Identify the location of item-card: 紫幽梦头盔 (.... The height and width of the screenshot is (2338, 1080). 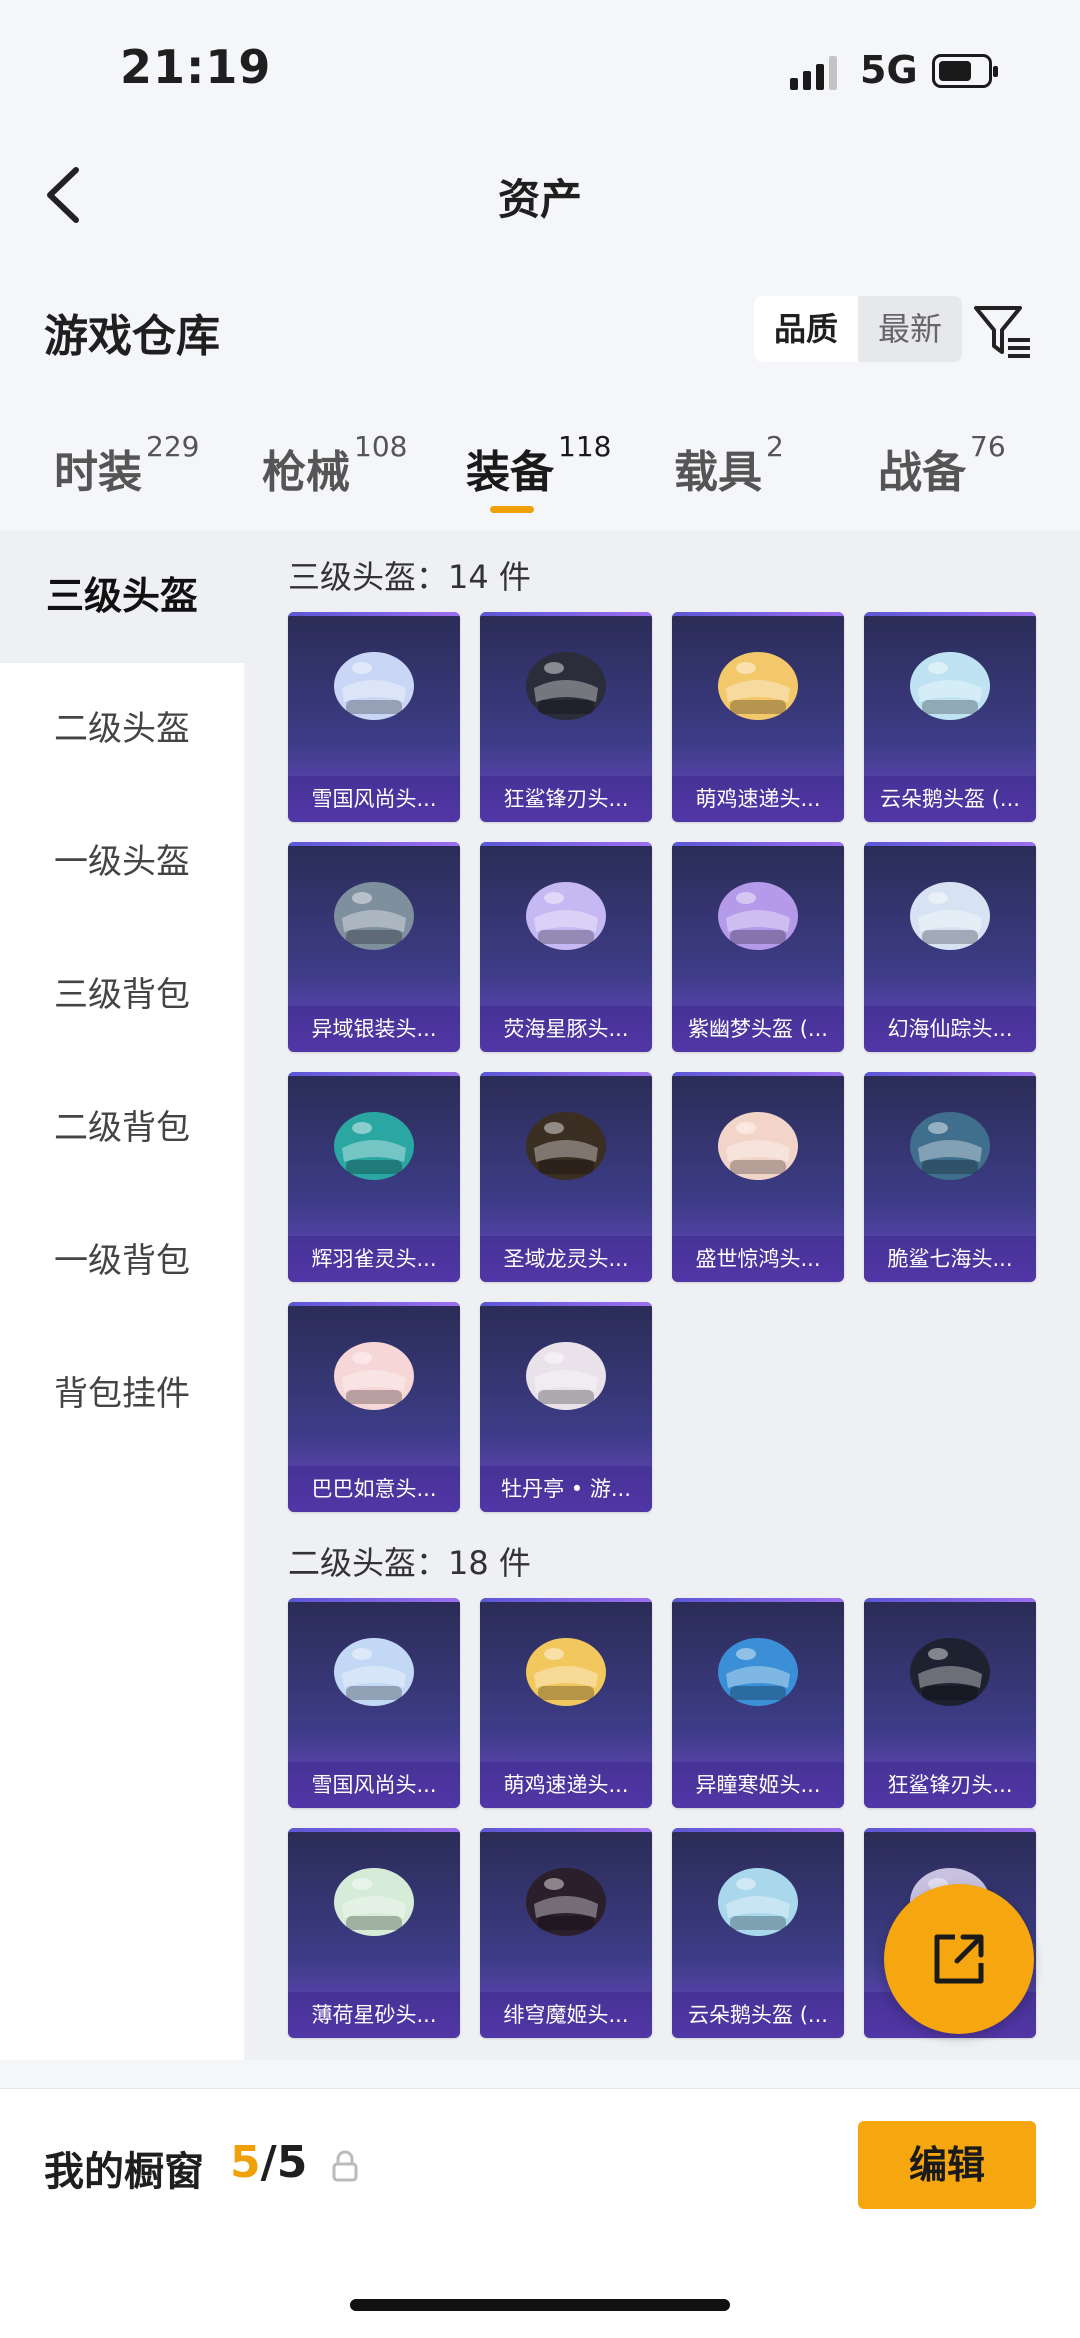
(758, 947).